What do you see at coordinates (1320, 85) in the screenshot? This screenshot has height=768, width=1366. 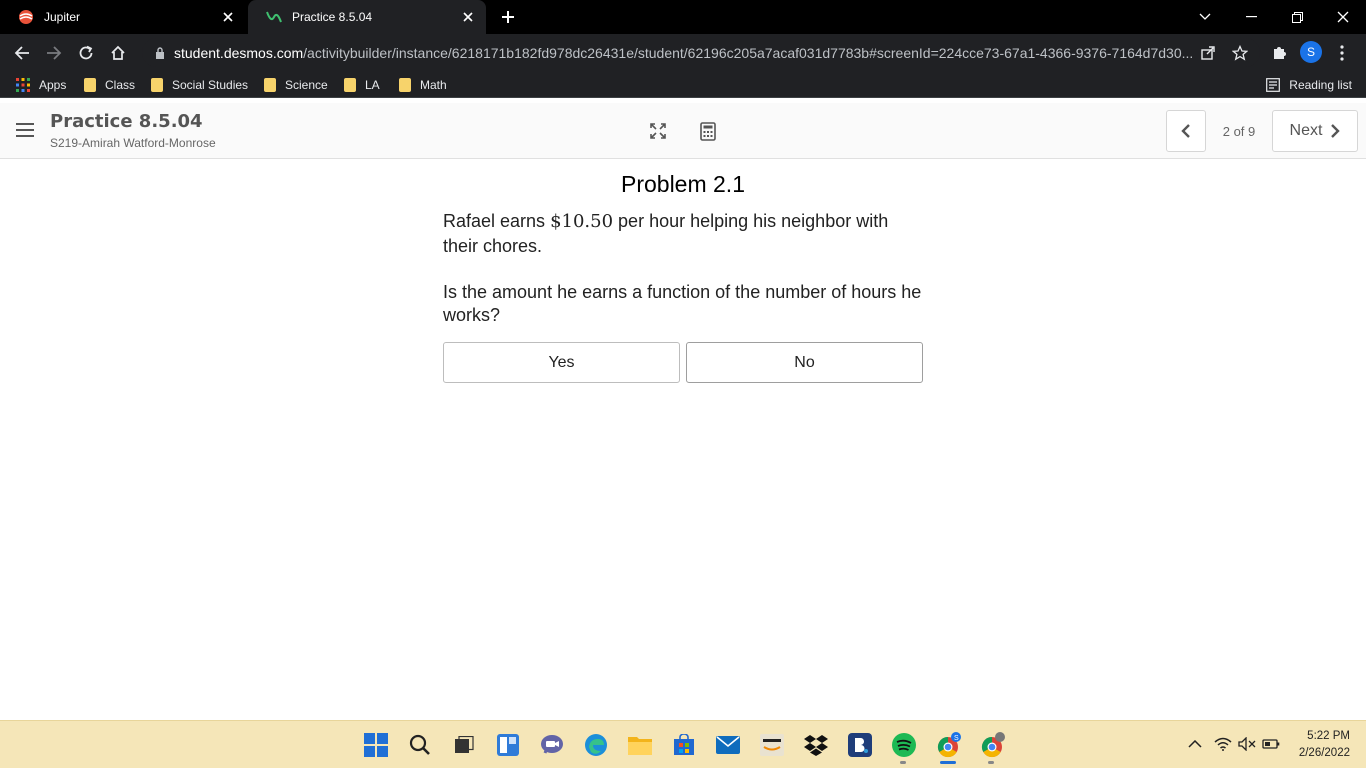 I see `reading-list-label: Reading list` at bounding box center [1320, 85].